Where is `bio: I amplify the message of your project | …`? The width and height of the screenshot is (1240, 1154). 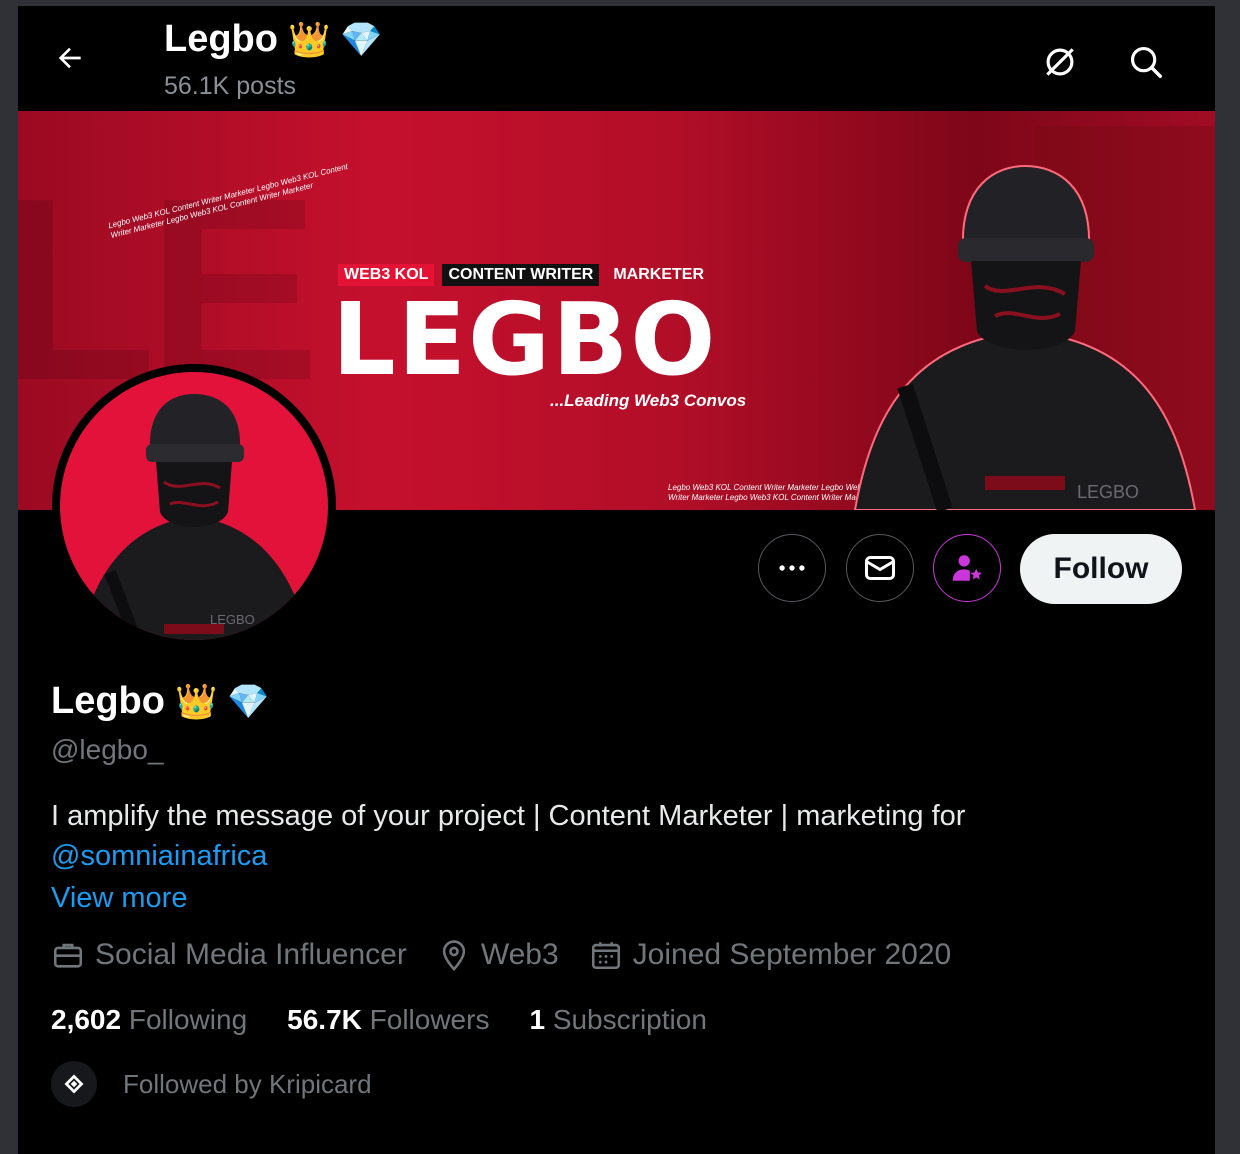
bio: I amplify the message of your project | … is located at coordinates (601, 836).